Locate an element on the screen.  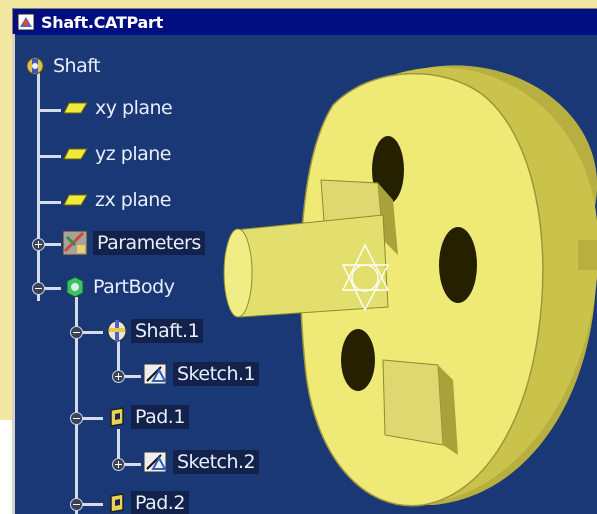
key-bottom is located at coordinates (413, 402).